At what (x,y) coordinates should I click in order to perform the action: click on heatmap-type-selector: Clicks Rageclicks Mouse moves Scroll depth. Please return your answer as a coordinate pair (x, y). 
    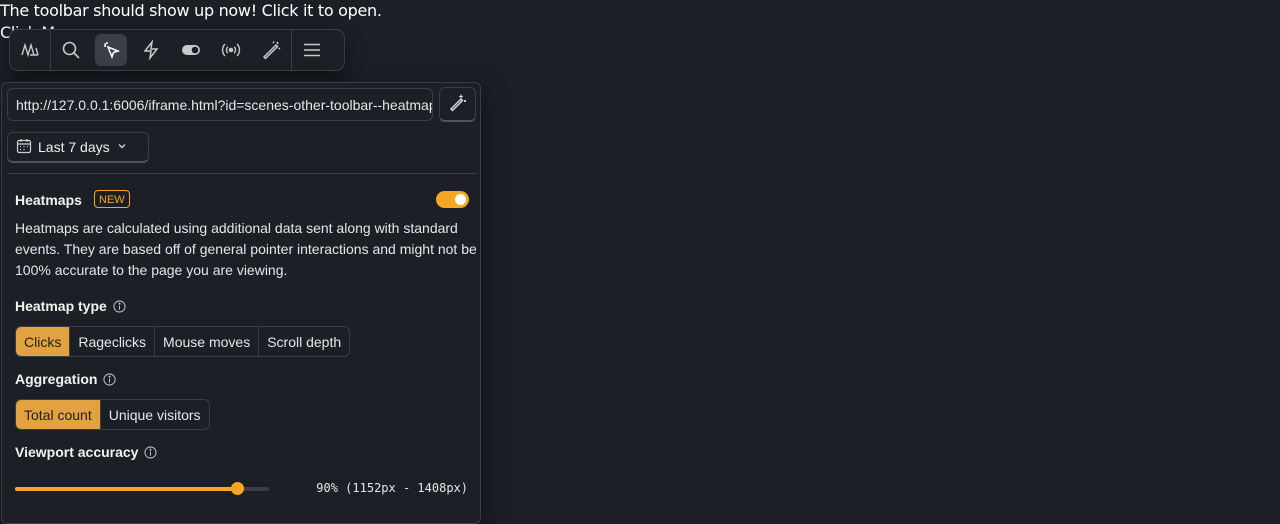
    Looking at the image, I should click on (183, 341).